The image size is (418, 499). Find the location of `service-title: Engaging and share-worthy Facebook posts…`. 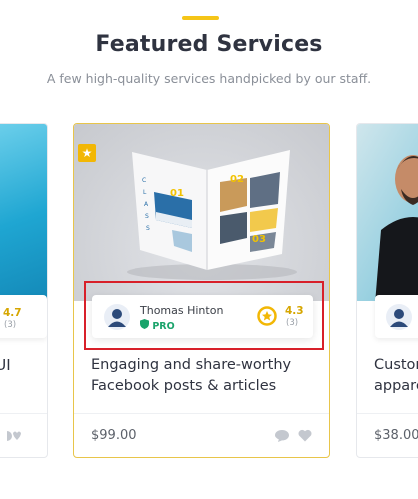

service-title: Engaging and share-worthy Facebook posts… is located at coordinates (205, 376).